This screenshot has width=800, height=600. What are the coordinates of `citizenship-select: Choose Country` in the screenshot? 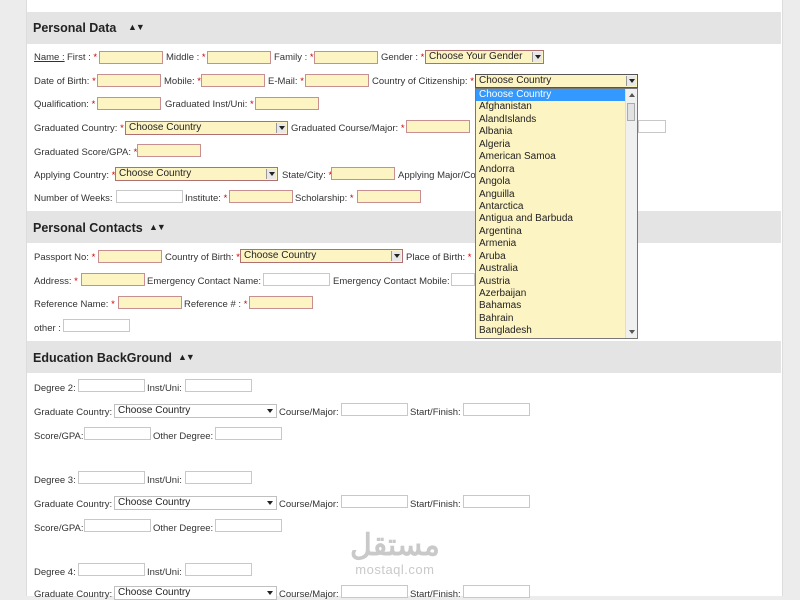 It's located at (556, 81).